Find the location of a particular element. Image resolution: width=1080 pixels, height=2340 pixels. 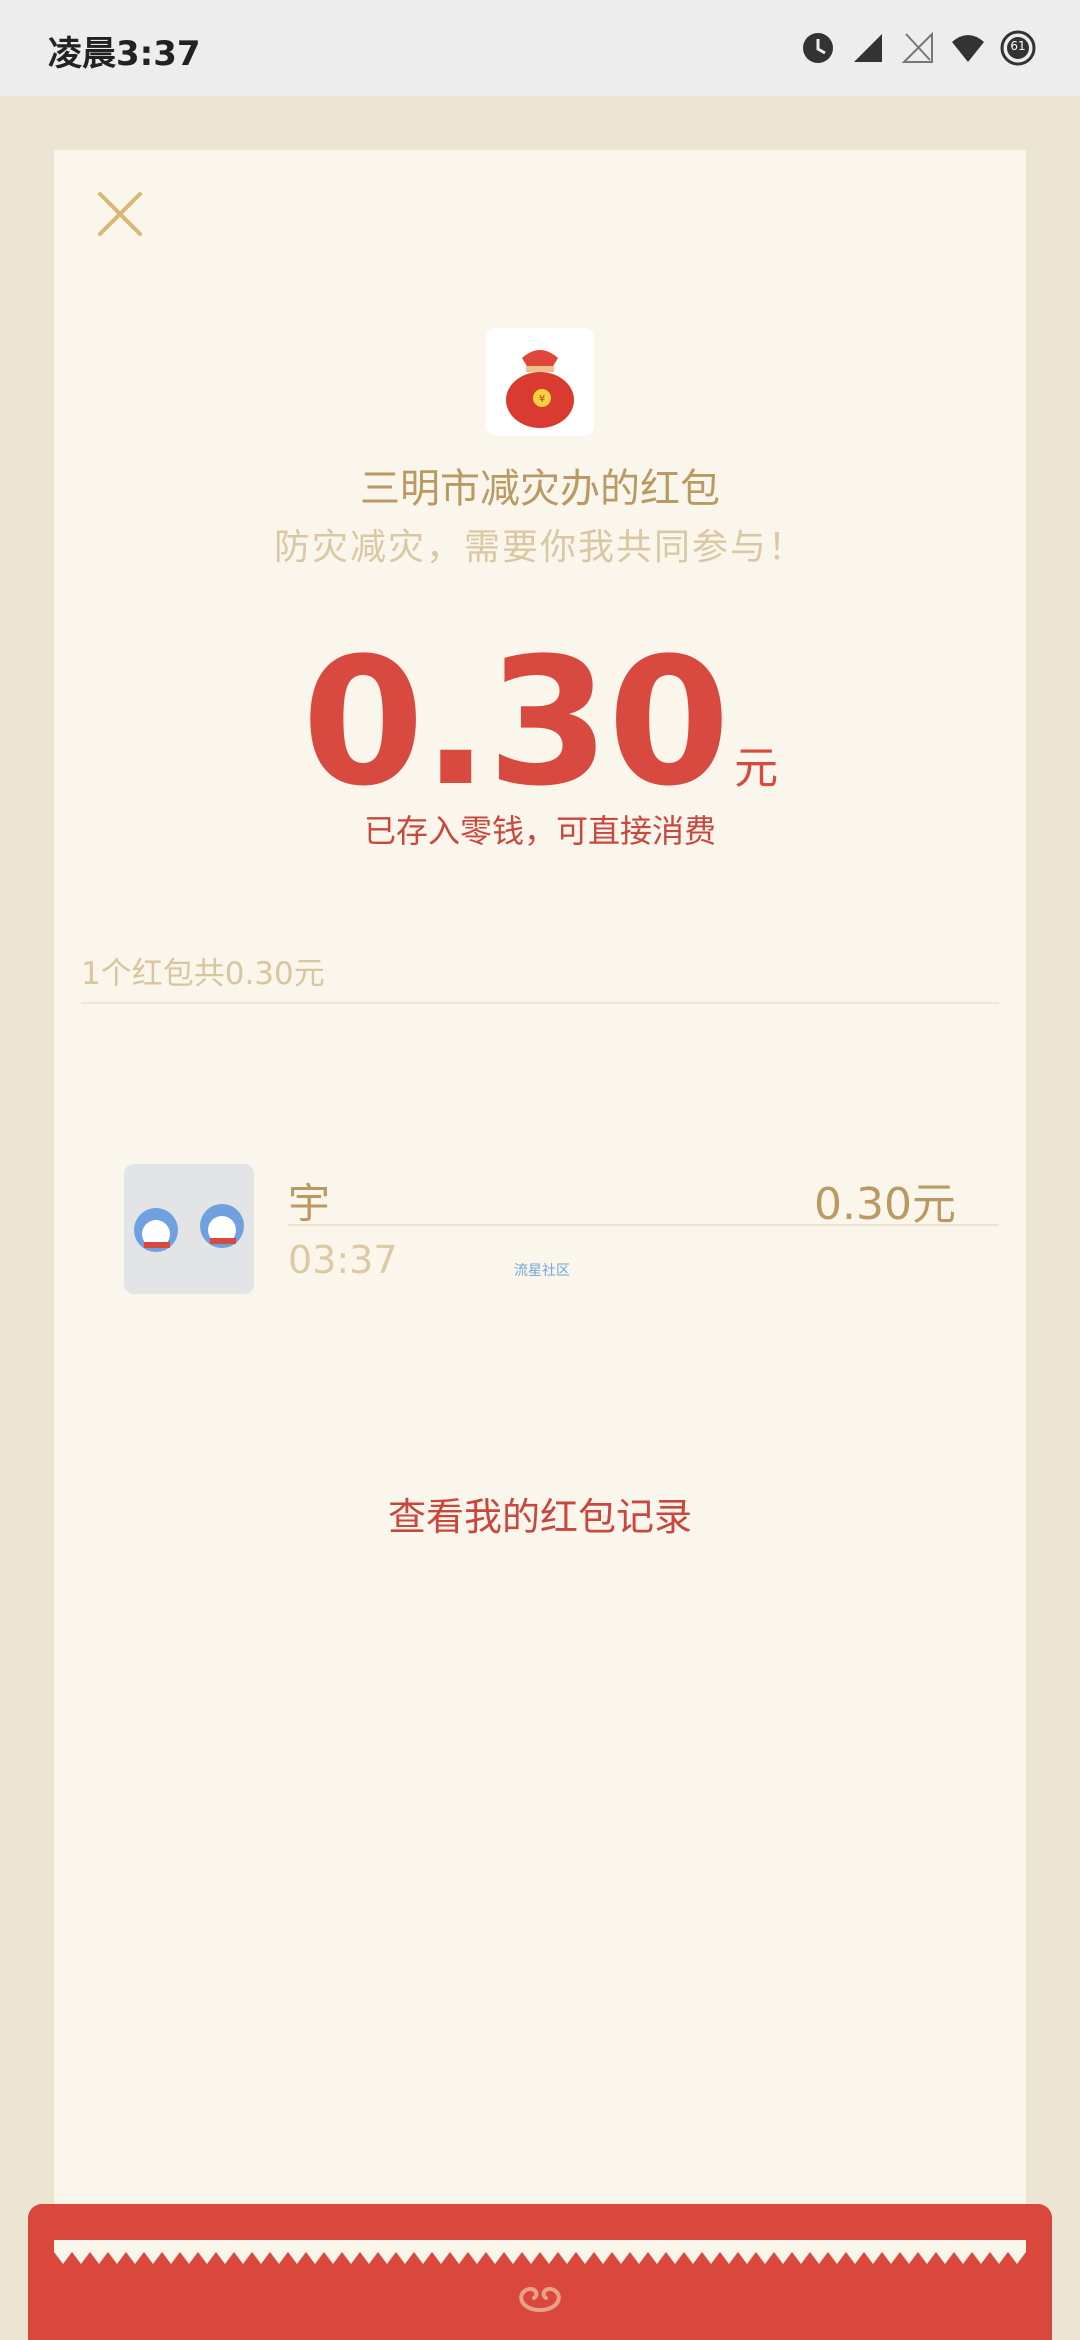

amount-value: 0.30 is located at coordinates (515, 722).